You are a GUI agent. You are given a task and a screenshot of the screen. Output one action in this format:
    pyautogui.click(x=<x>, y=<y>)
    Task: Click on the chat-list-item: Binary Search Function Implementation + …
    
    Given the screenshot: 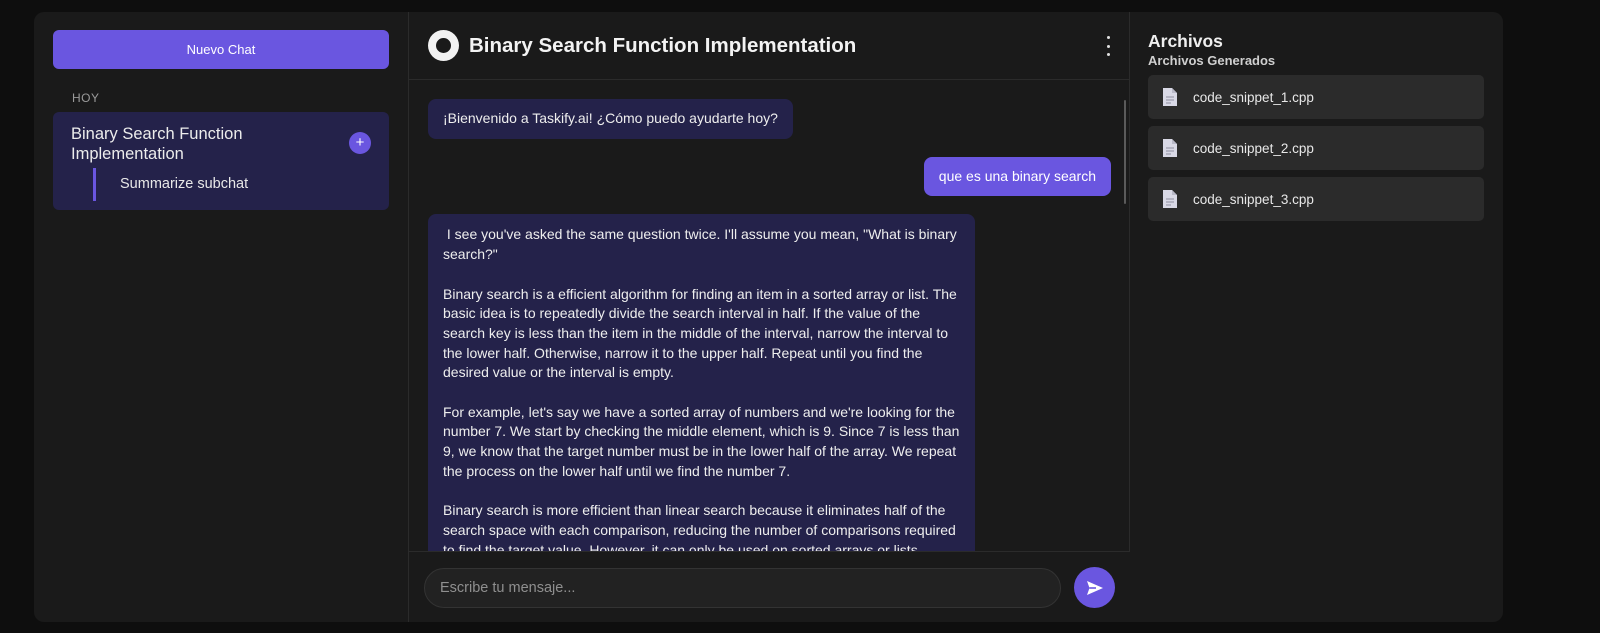 What is the action you would take?
    pyautogui.click(x=221, y=161)
    